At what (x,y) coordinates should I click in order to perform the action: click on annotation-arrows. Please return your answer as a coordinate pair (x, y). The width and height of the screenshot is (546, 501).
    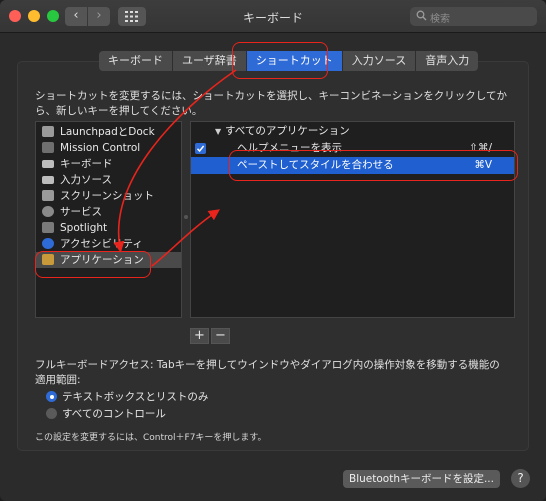
    Looking at the image, I should click on (175, 168).